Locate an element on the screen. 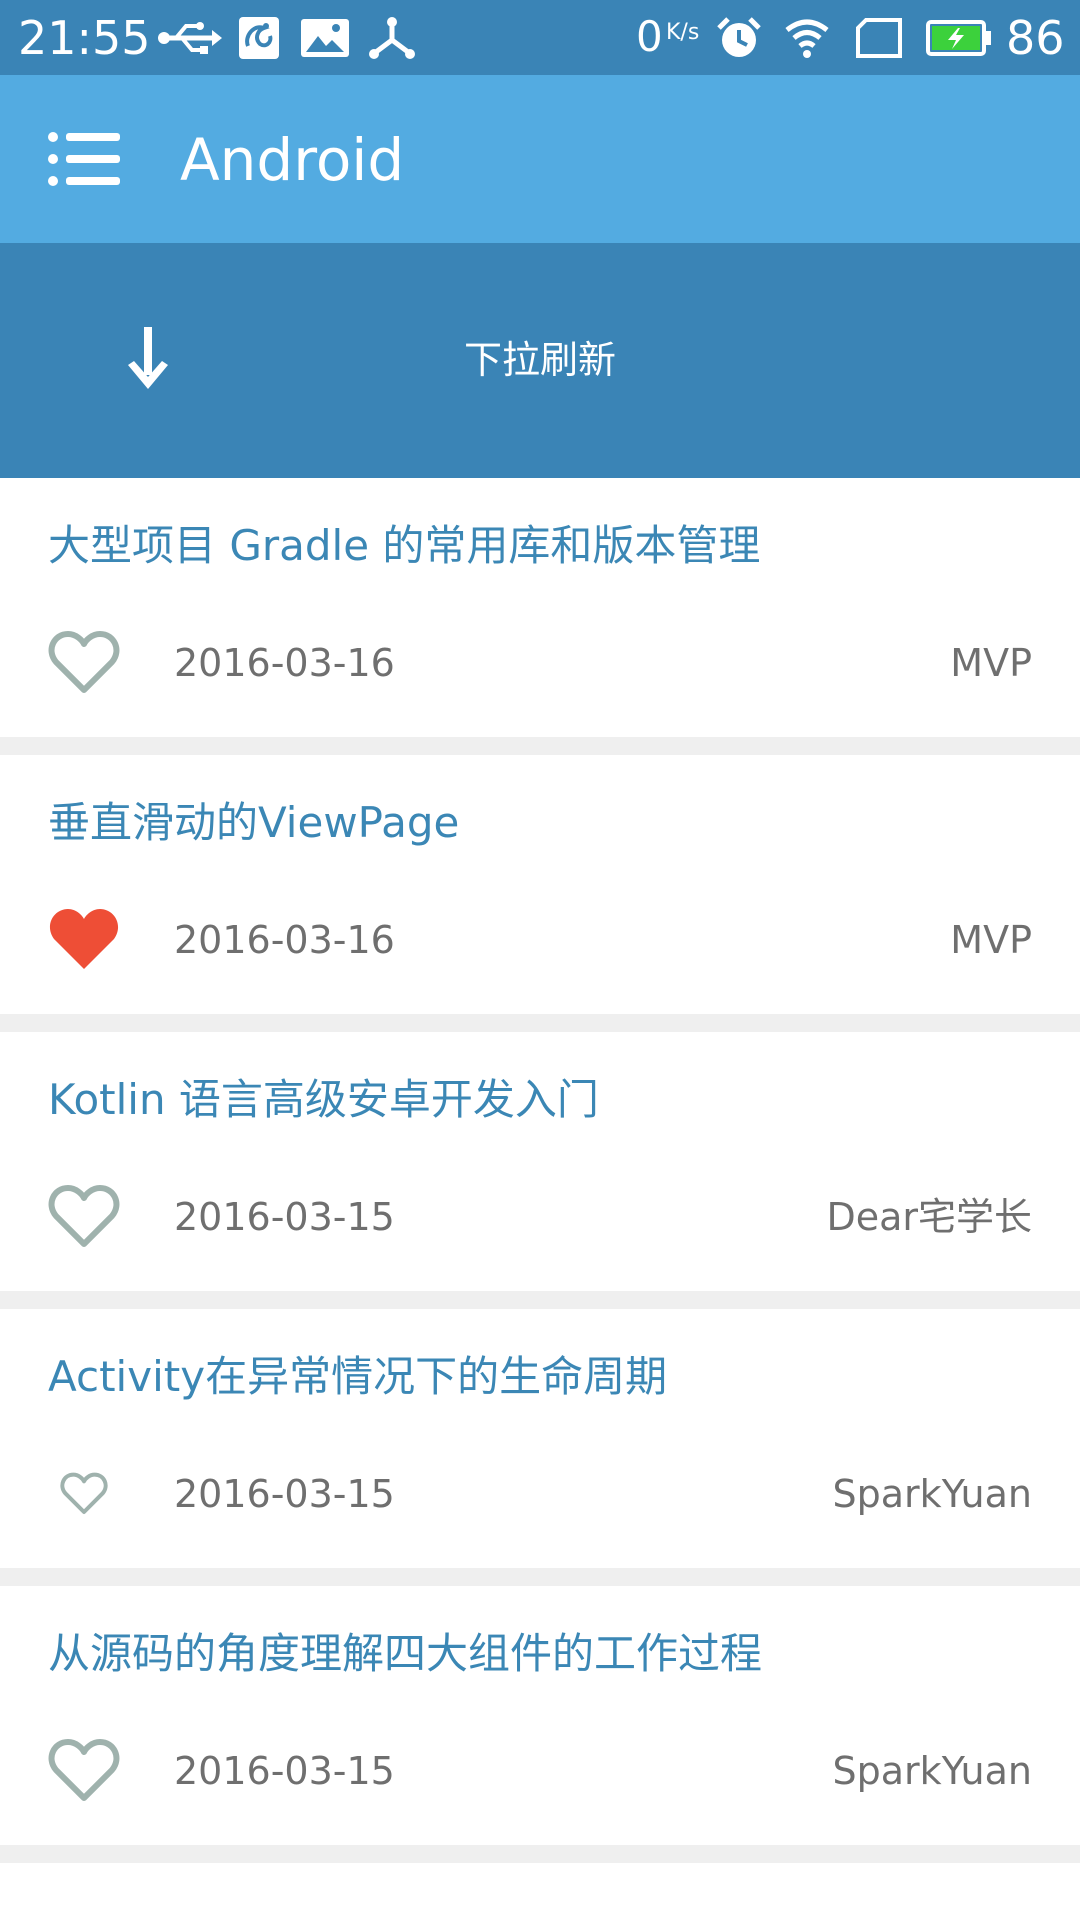 The image size is (1080, 1920). no-sim-icon is located at coordinates (879, 38).